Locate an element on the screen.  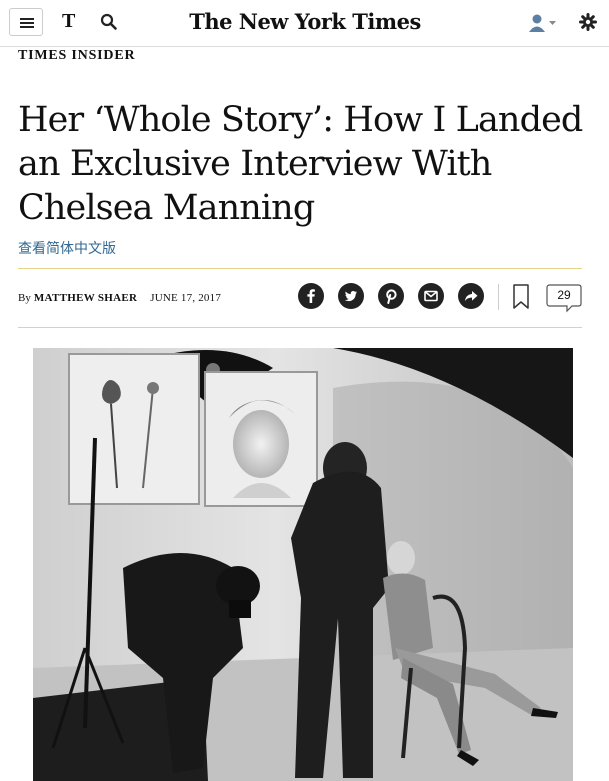
more-share-button is located at coordinates (471, 296).